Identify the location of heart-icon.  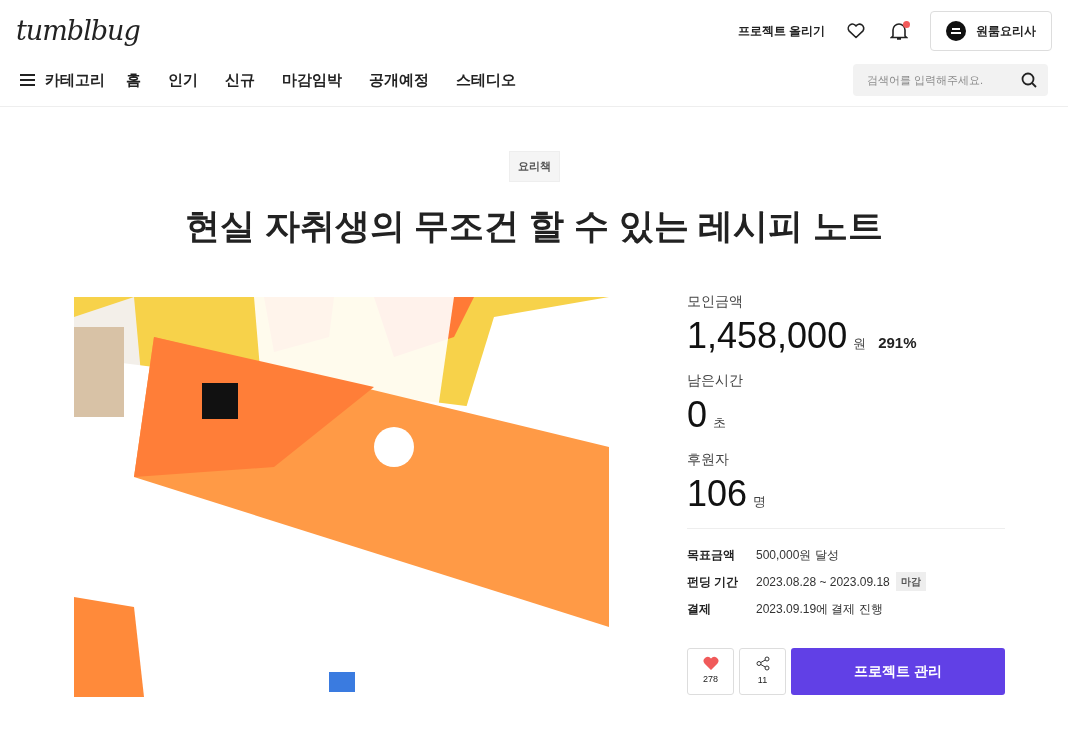
(856, 31).